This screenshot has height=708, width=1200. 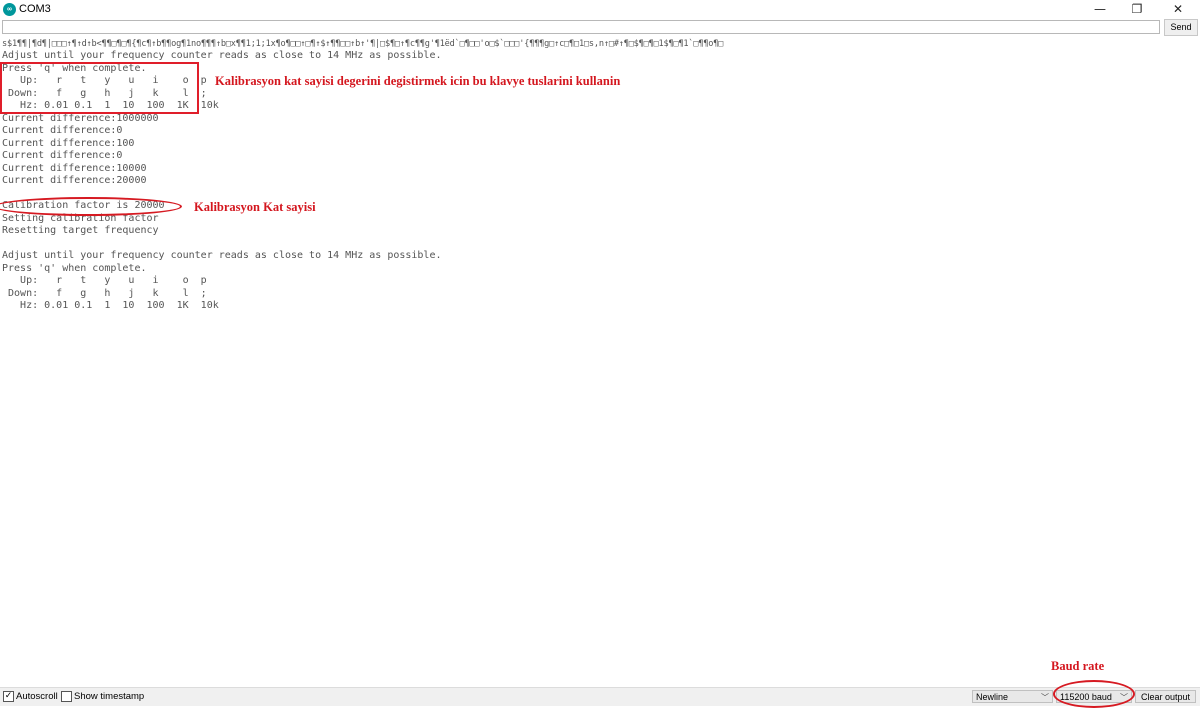 I want to click on line-ending-select: Newline ﹀, so click(x=1012, y=696).